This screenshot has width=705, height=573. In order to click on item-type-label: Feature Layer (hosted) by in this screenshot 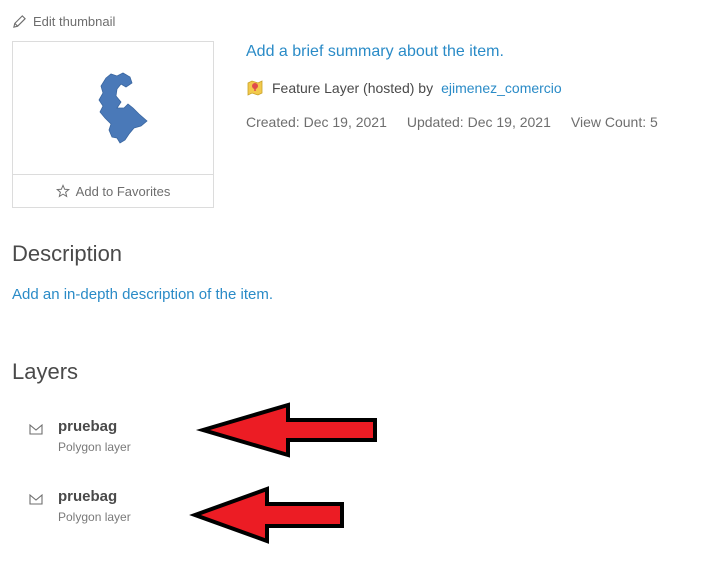, I will do `click(353, 88)`.